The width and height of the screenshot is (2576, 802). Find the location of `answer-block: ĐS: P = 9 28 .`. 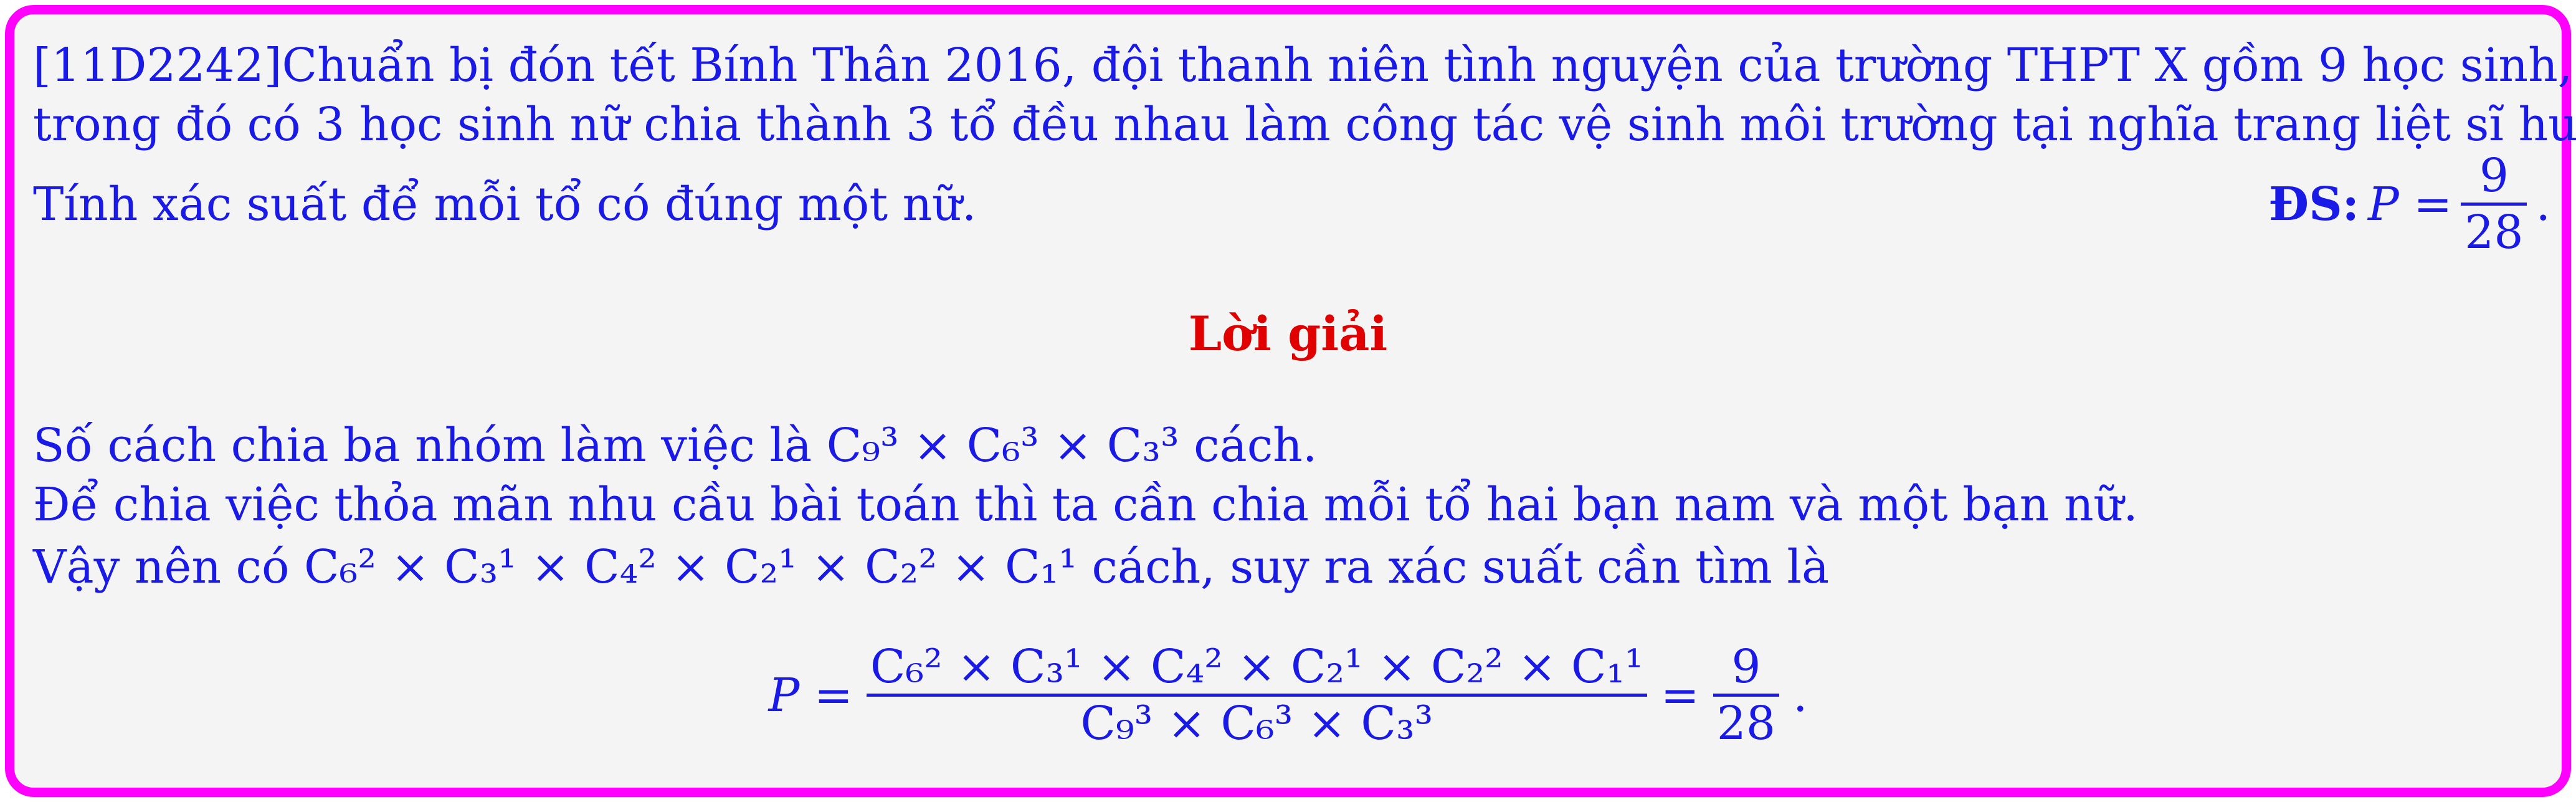

answer-block: ĐS: P = 9 28 . is located at coordinates (2409, 204).